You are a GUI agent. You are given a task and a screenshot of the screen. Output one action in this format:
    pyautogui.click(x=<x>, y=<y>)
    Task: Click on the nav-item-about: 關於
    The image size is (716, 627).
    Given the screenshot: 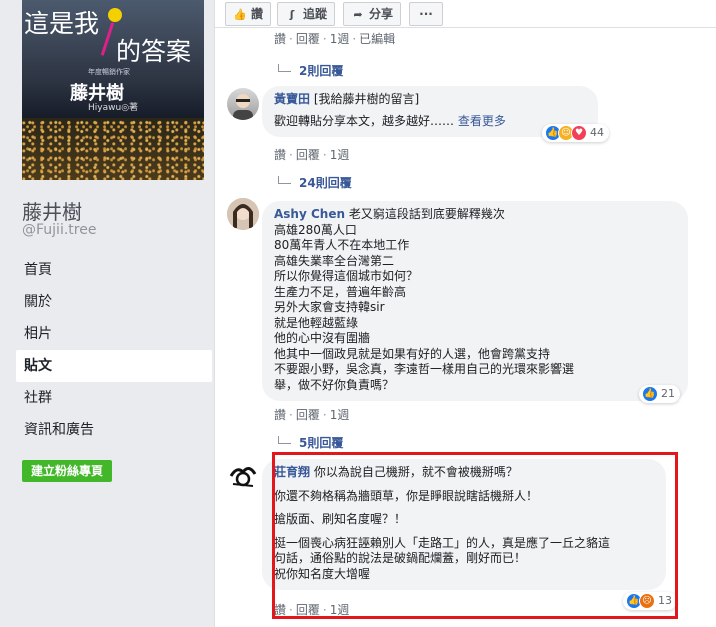 What is the action you would take?
    pyautogui.click(x=109, y=302)
    